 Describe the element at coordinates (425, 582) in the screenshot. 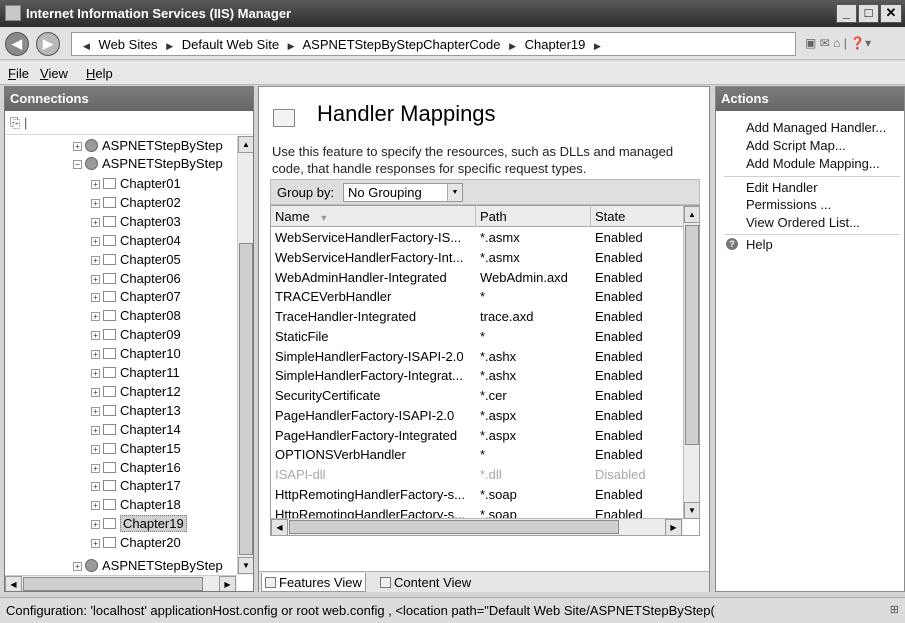

I see `tab-content-view: Content View` at that location.